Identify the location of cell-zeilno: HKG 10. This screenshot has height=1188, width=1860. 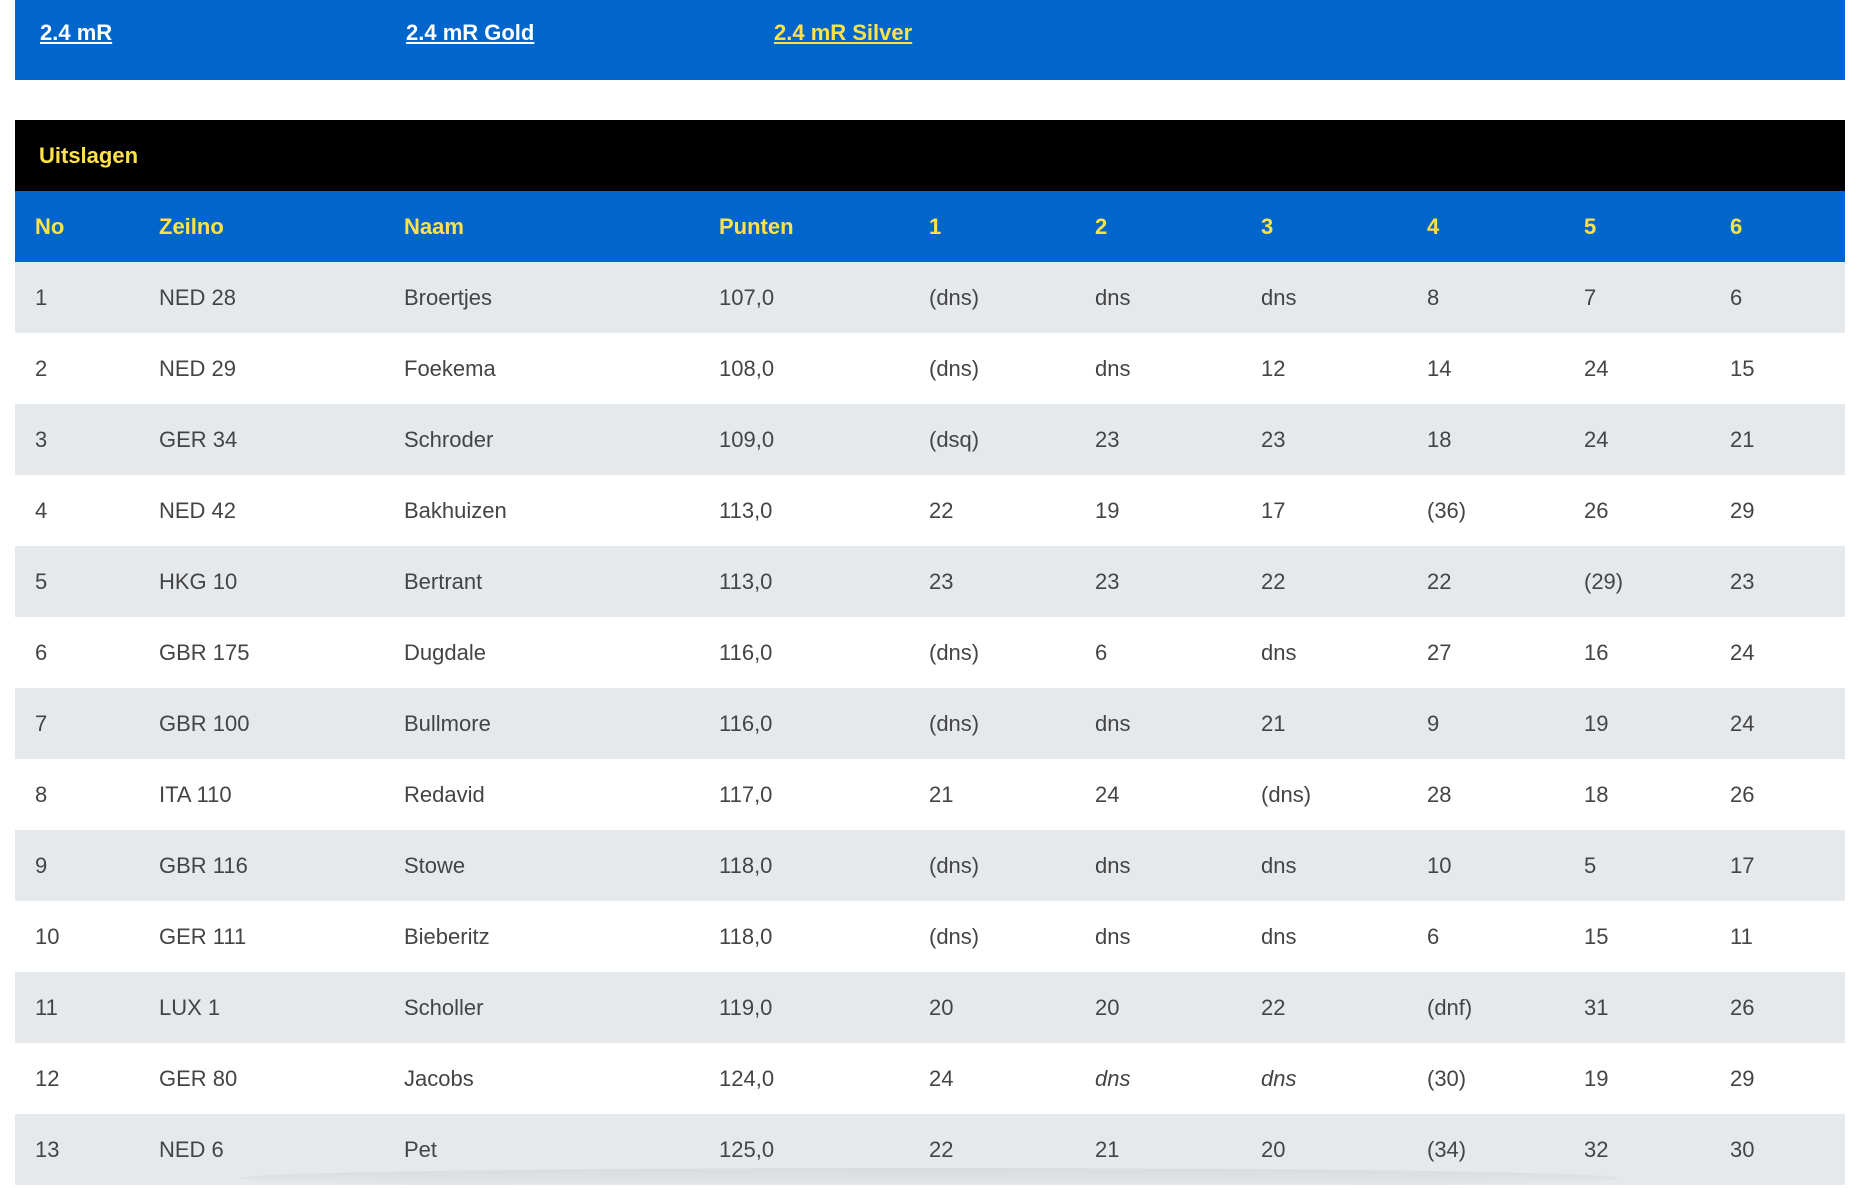
(198, 581).